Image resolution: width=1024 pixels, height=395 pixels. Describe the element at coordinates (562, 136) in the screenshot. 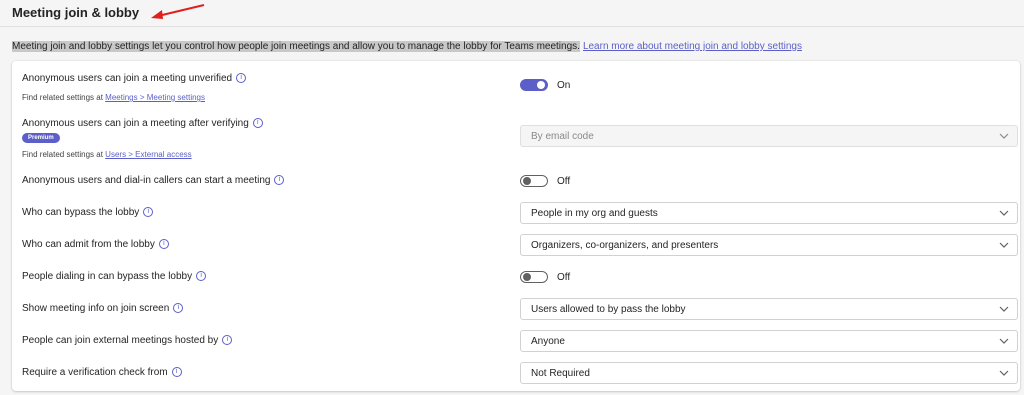

I see `select-value: By email code` at that location.